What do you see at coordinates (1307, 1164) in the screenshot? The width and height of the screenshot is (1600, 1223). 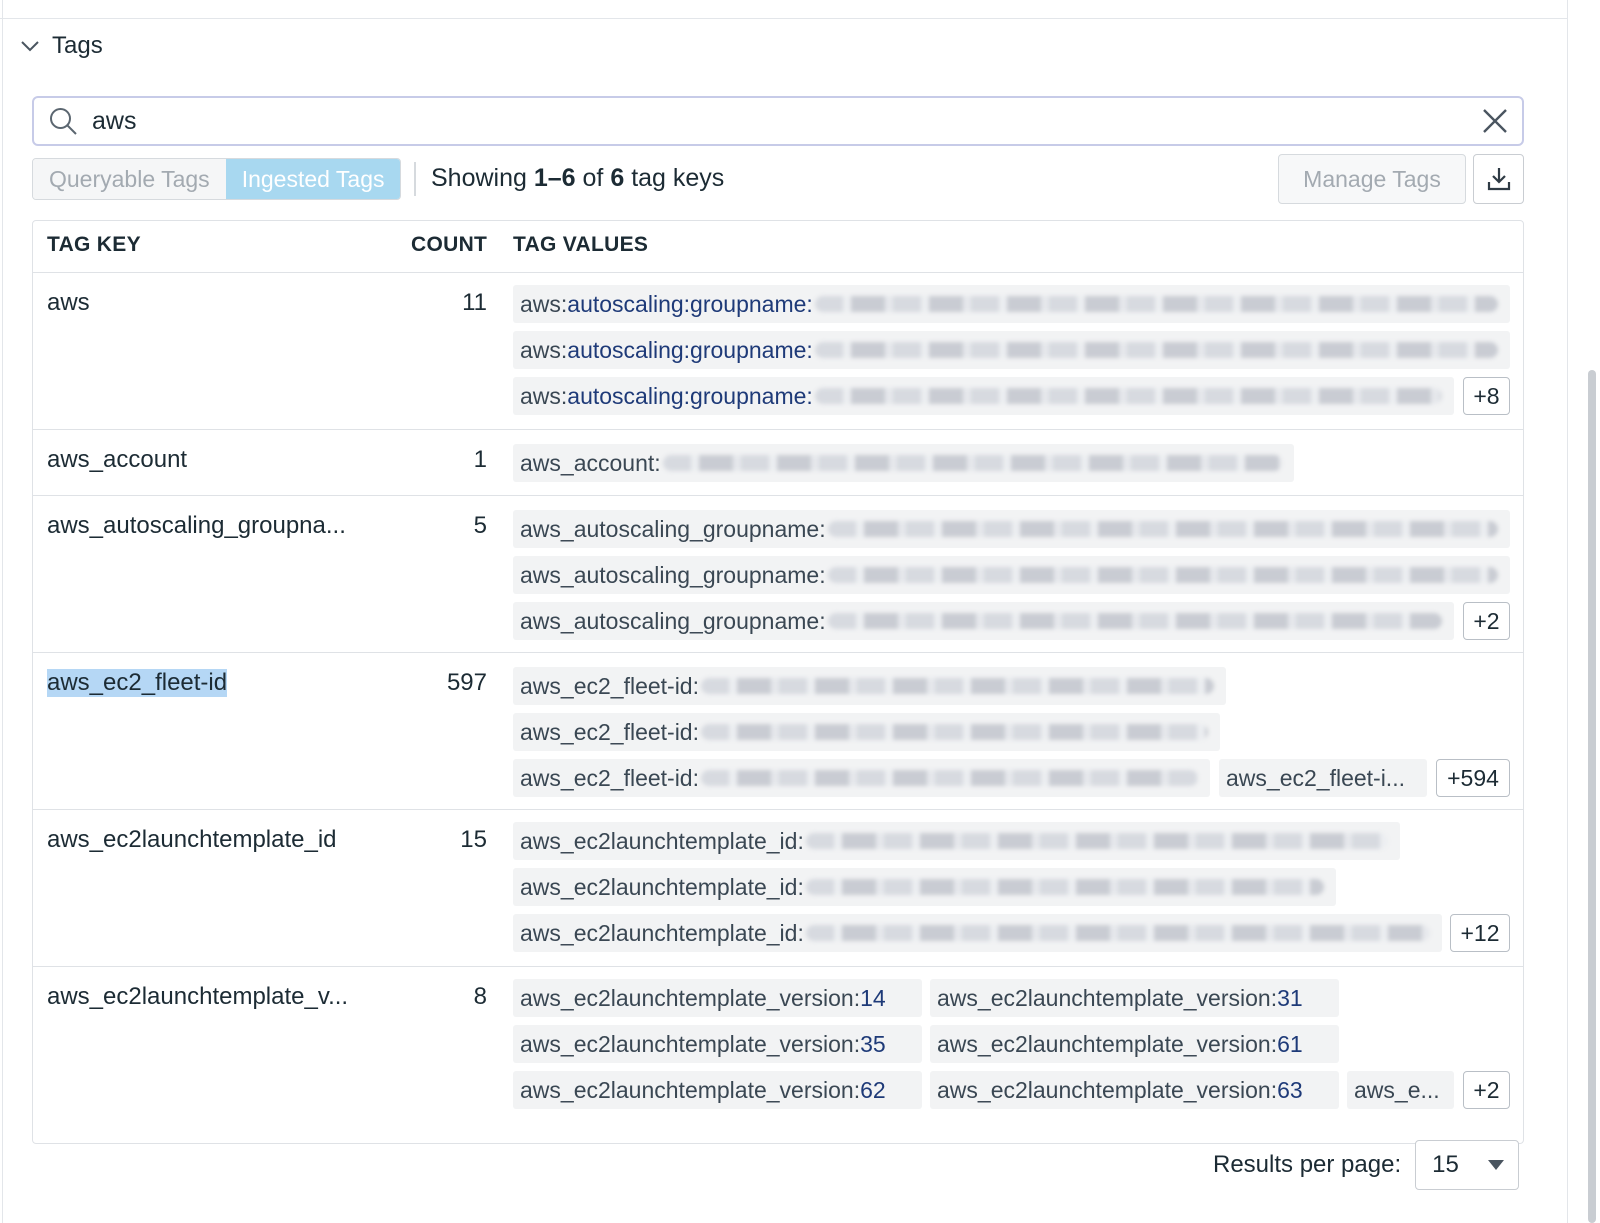 I see `results-per-page-label: Results per page:` at bounding box center [1307, 1164].